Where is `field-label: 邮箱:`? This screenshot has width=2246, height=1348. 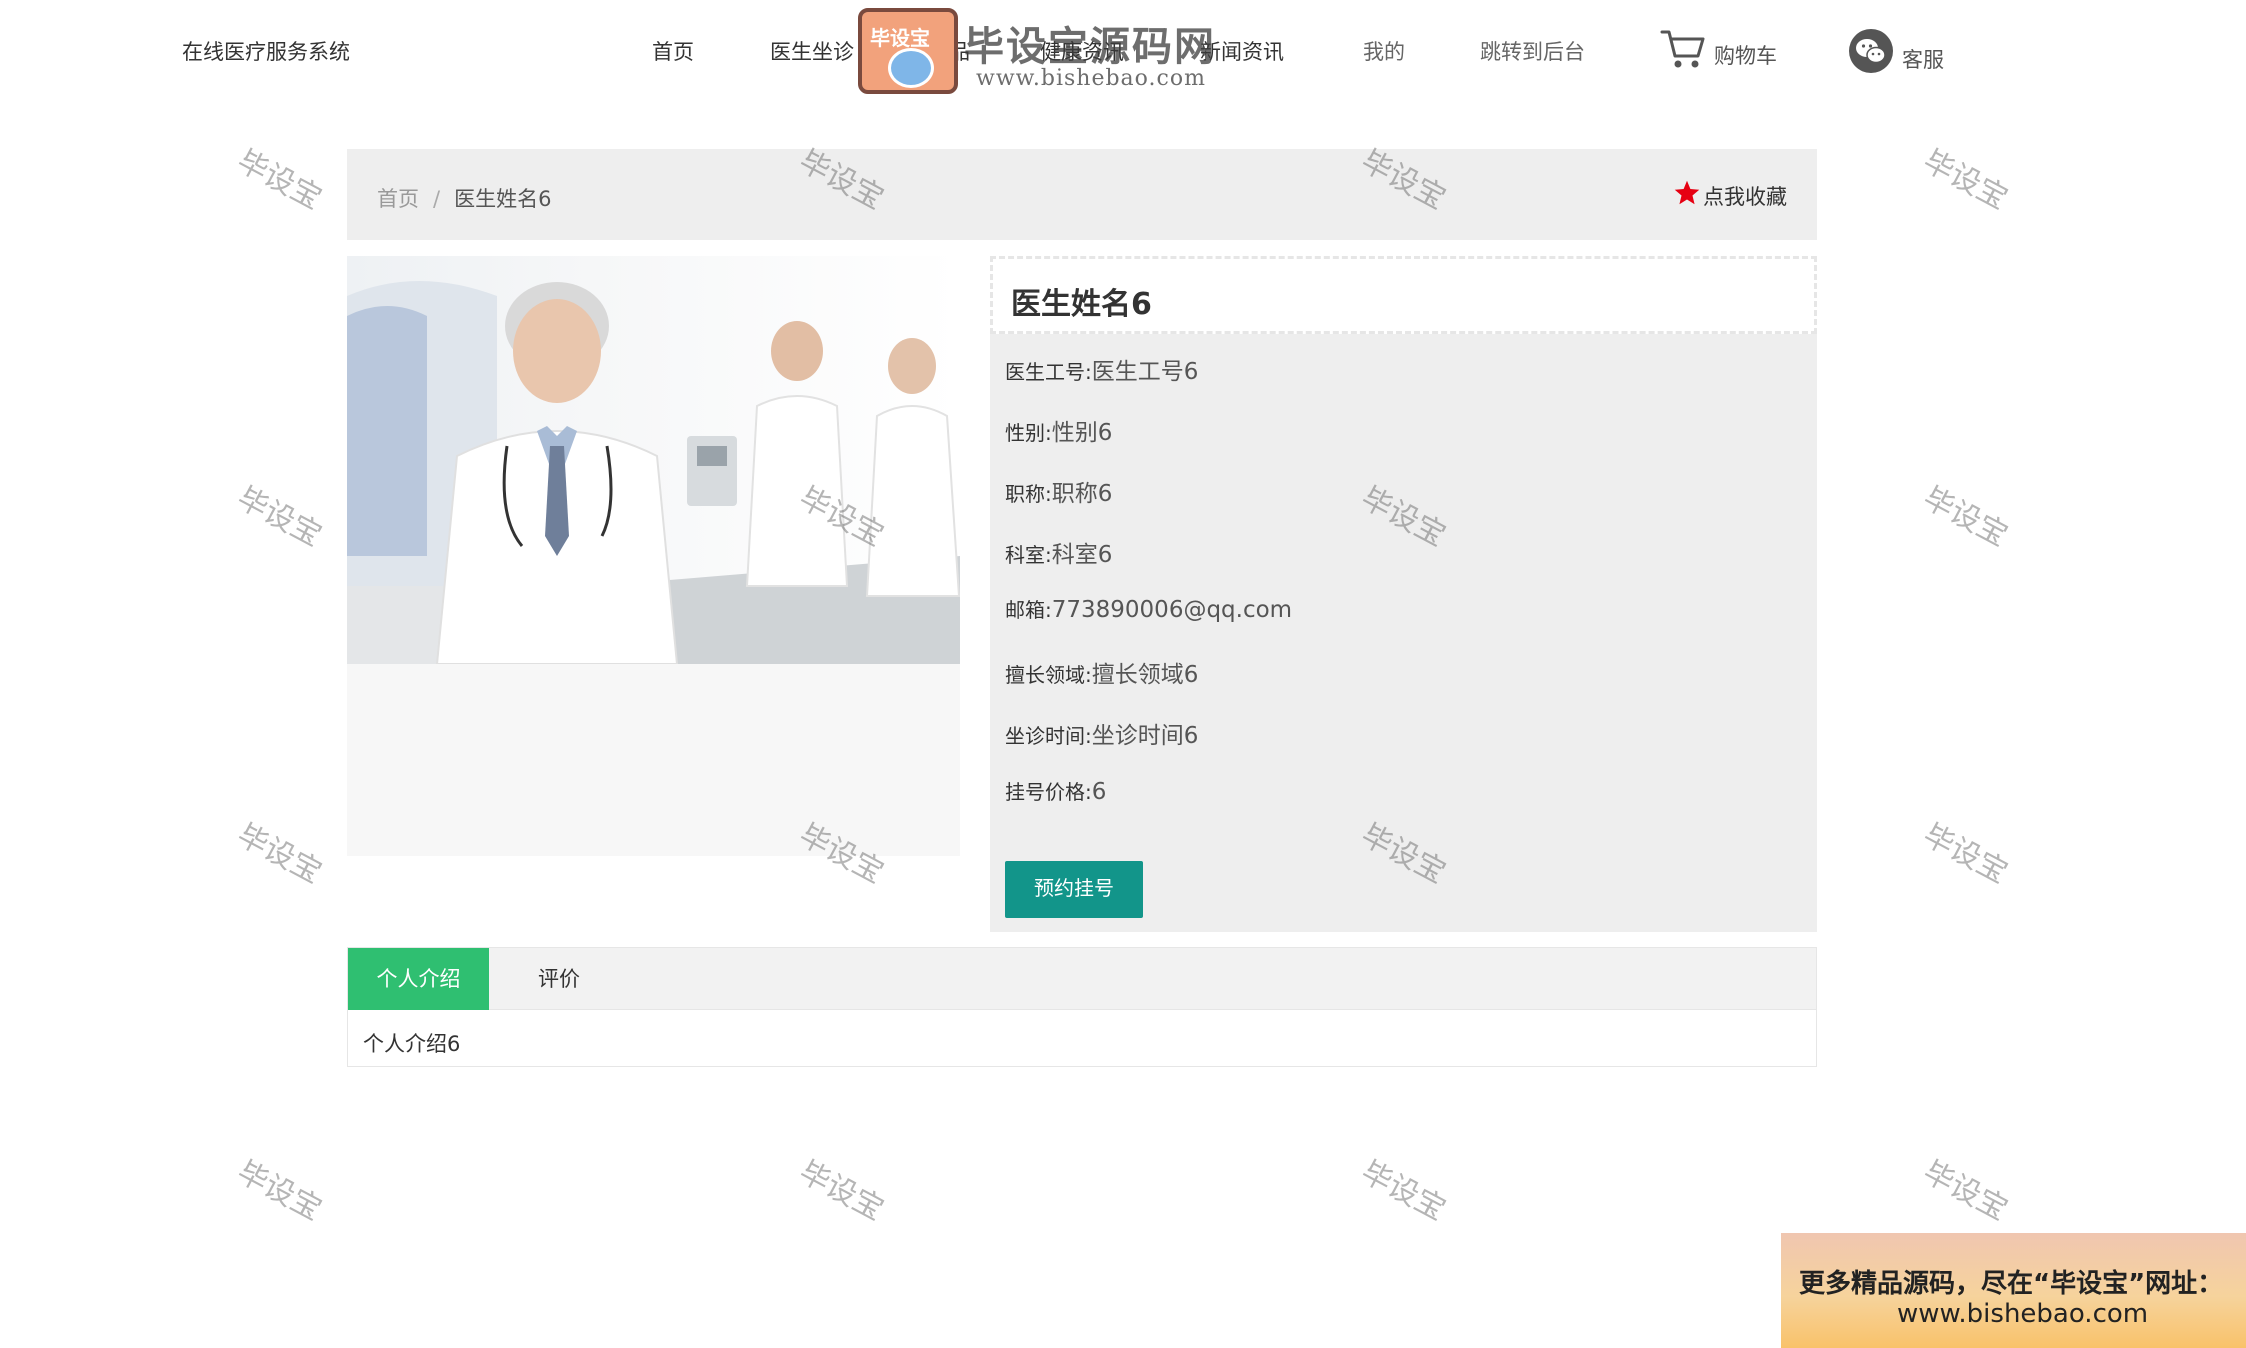 field-label: 邮箱: is located at coordinates (1028, 610).